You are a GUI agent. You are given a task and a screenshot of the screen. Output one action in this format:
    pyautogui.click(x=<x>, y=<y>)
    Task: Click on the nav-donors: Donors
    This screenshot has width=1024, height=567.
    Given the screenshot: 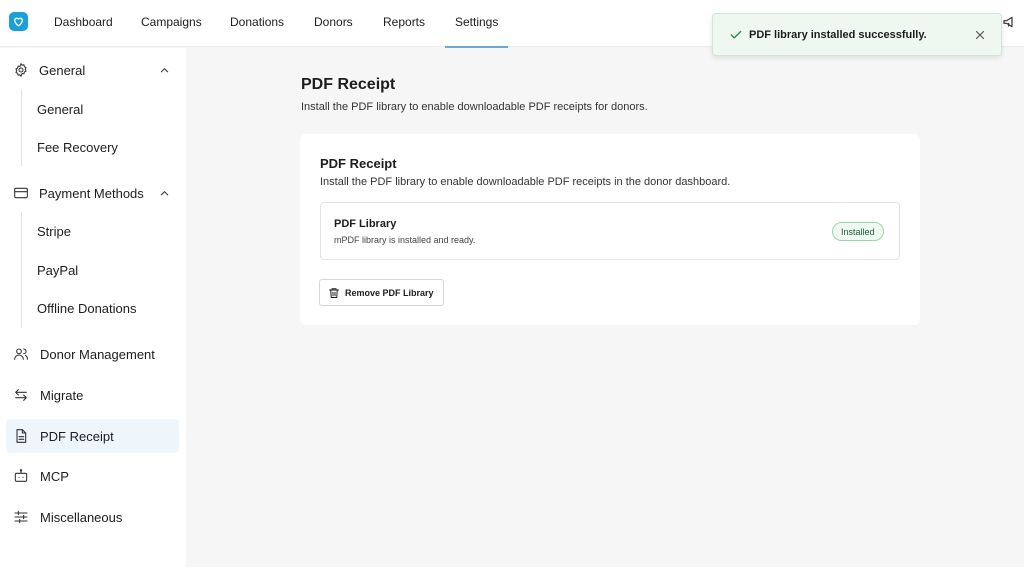 What is the action you would take?
    pyautogui.click(x=333, y=22)
    